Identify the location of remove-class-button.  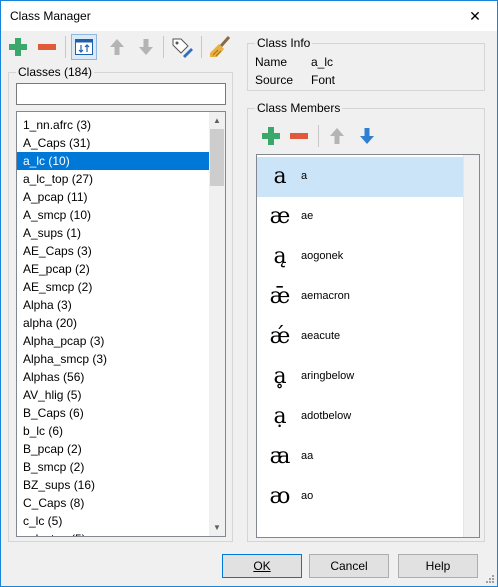
(47, 47).